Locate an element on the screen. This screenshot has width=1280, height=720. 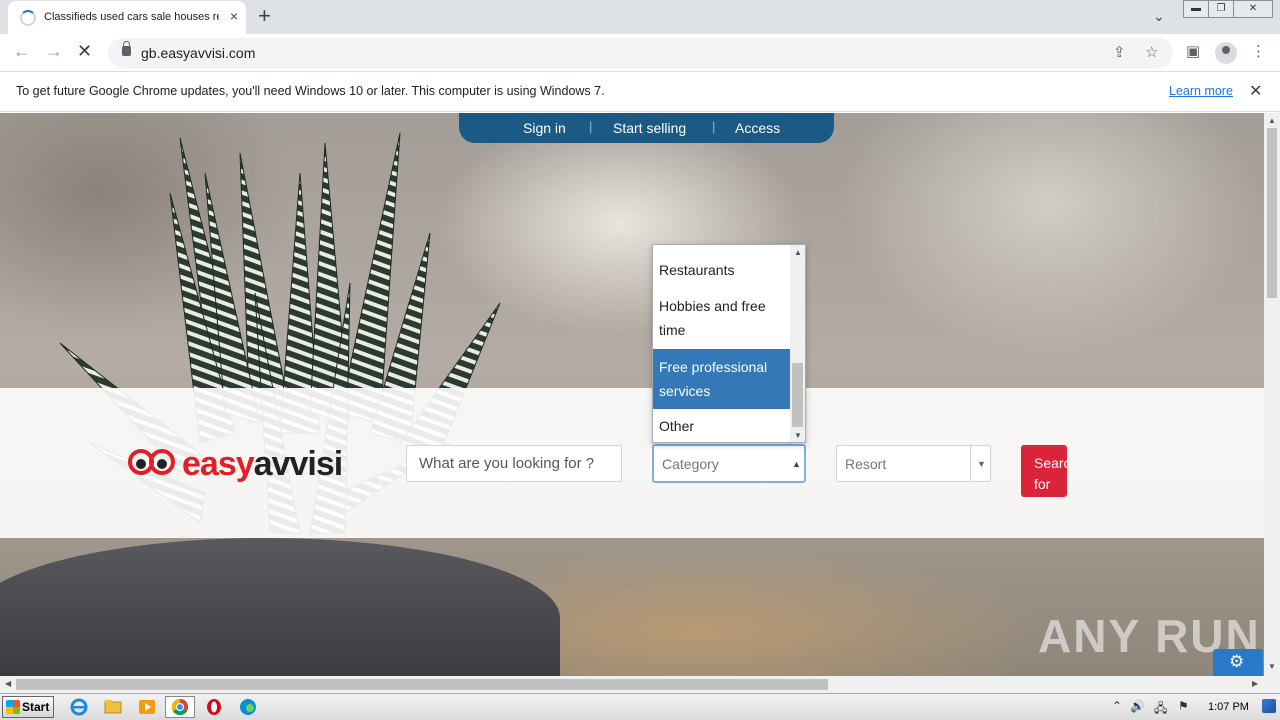
internet-explorer-icon is located at coordinates (79, 707).